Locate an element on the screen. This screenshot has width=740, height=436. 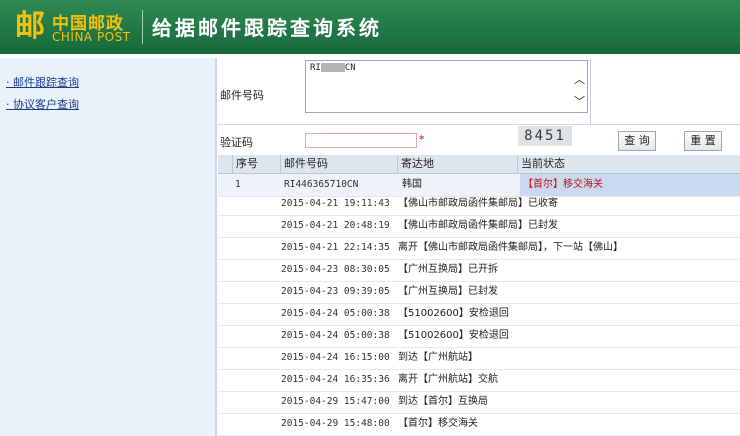
column-header-destination: 寄达地 is located at coordinates (457, 164).